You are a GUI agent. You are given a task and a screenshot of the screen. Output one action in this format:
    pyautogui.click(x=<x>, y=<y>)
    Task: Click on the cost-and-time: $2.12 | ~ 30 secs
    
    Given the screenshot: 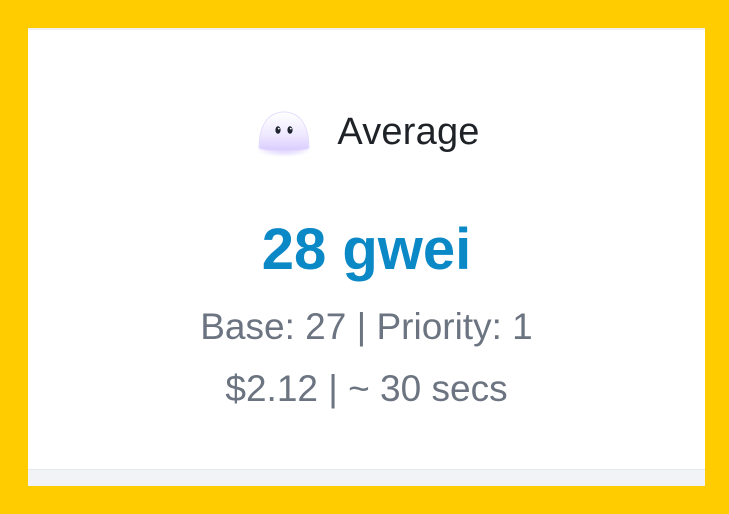 What is the action you would take?
    pyautogui.click(x=366, y=388)
    